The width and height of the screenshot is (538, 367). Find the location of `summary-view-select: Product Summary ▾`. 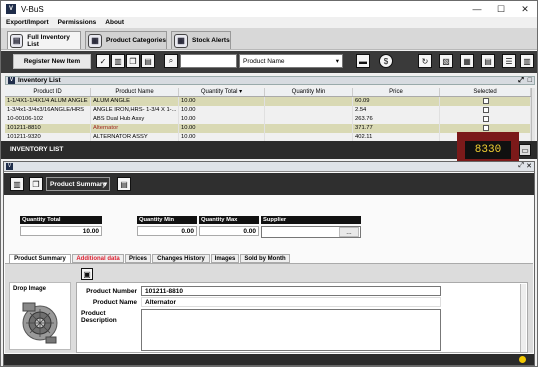

summary-view-select: Product Summary ▾ is located at coordinates (78, 184).